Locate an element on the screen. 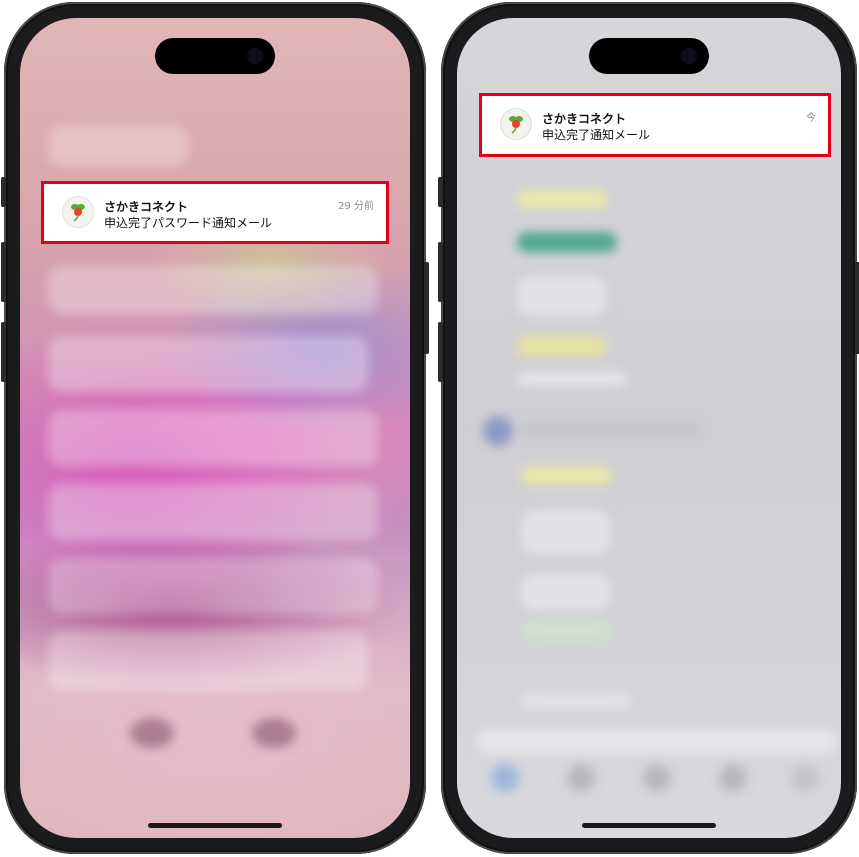 Image resolution: width=859 pixels, height=857 pixels. notification-banner: さかきコネクト 申込完了通知メール 今 is located at coordinates (655, 125).